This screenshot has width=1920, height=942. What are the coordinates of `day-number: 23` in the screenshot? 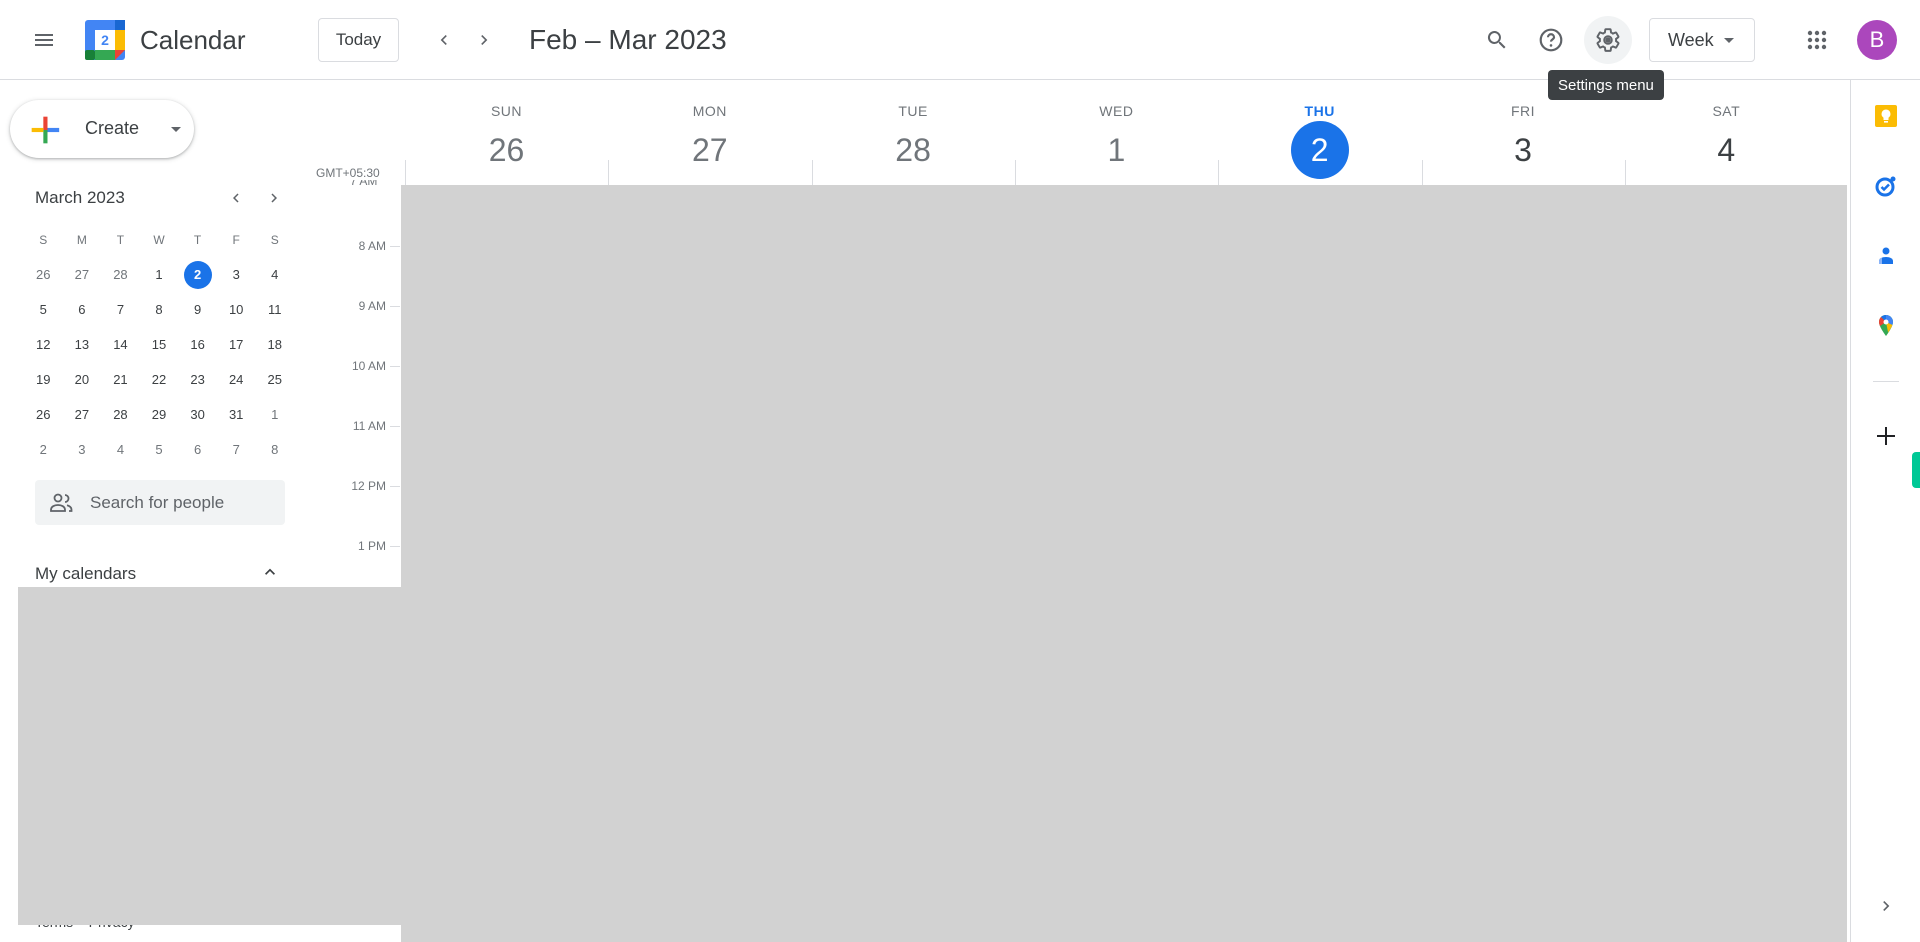 It's located at (197, 379).